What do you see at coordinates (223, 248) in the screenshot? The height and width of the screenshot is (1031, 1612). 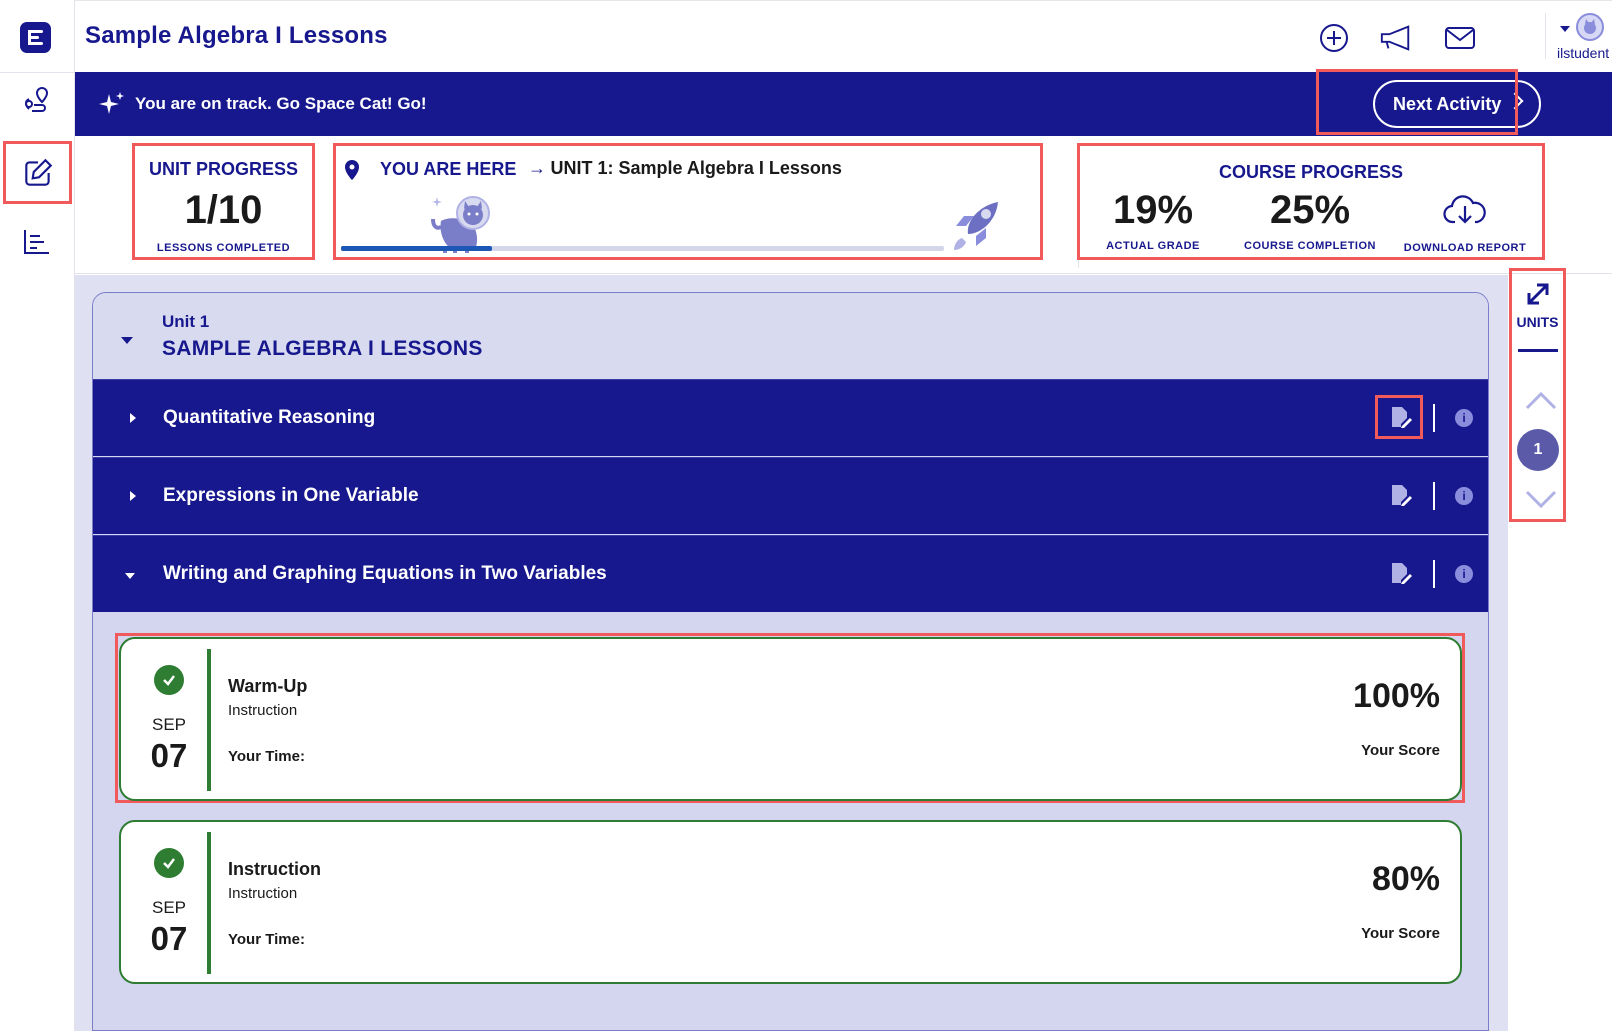 I see `unit-progress-sublabel: LESSONS COMPLETED` at bounding box center [223, 248].